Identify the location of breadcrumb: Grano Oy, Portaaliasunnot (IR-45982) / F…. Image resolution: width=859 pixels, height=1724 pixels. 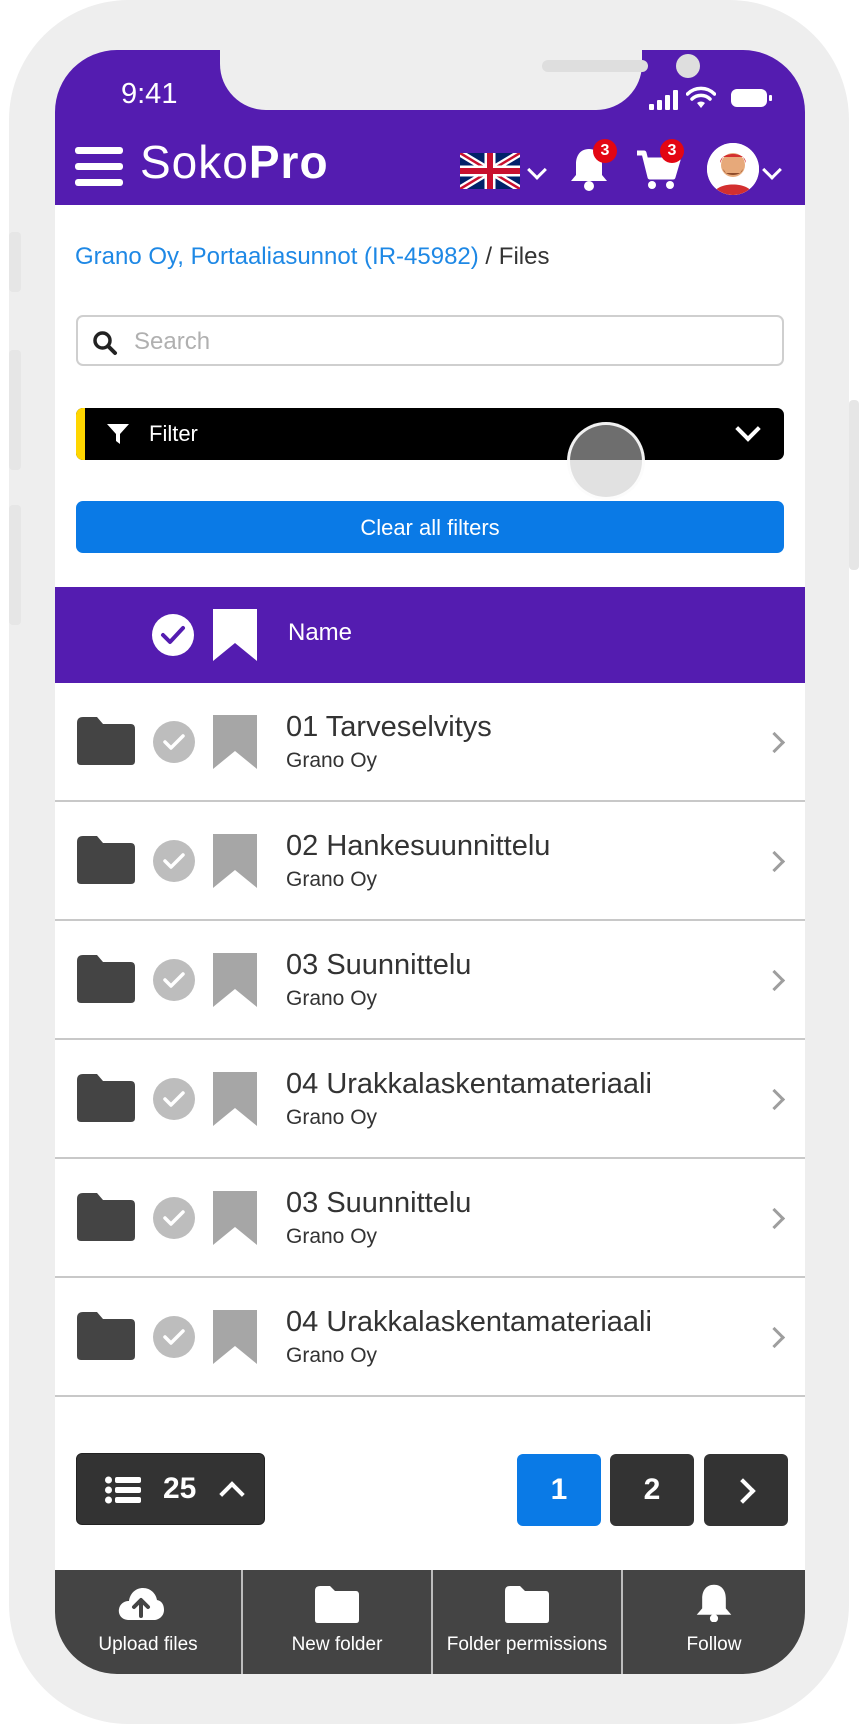
(312, 257).